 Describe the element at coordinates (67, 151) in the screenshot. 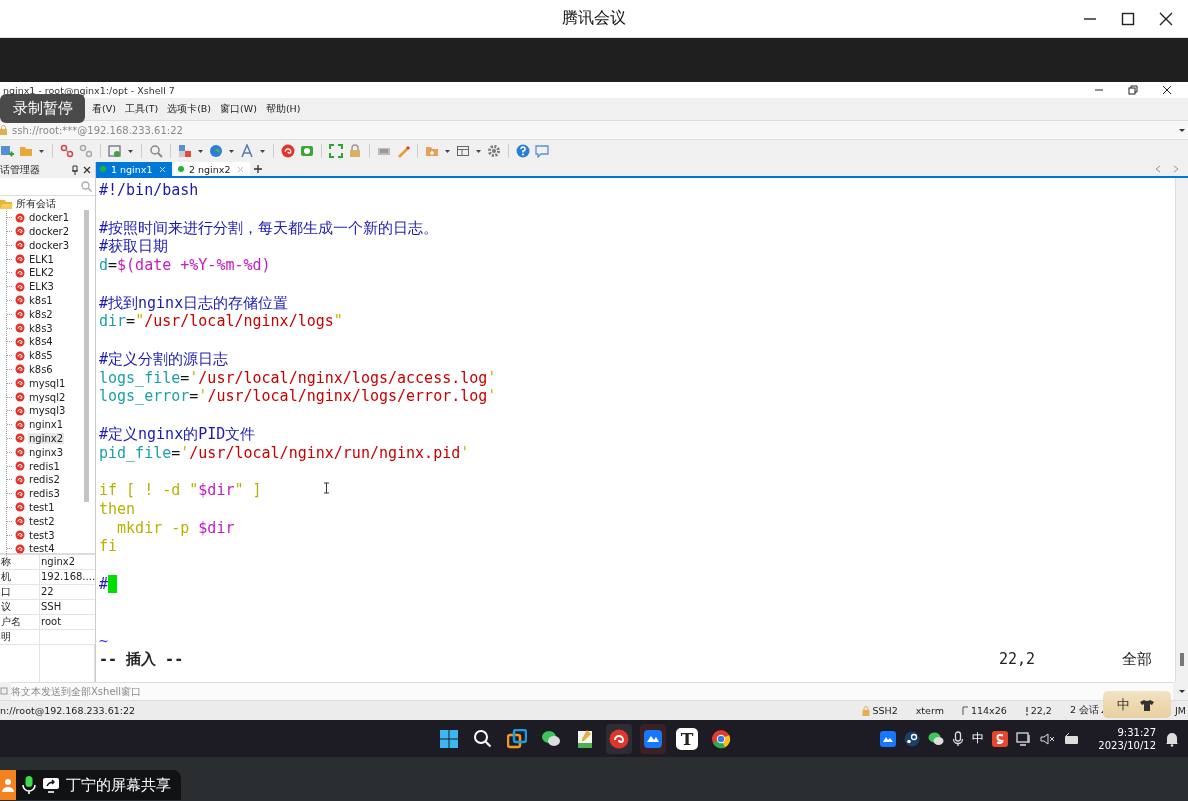

I see `connect-icon` at that location.